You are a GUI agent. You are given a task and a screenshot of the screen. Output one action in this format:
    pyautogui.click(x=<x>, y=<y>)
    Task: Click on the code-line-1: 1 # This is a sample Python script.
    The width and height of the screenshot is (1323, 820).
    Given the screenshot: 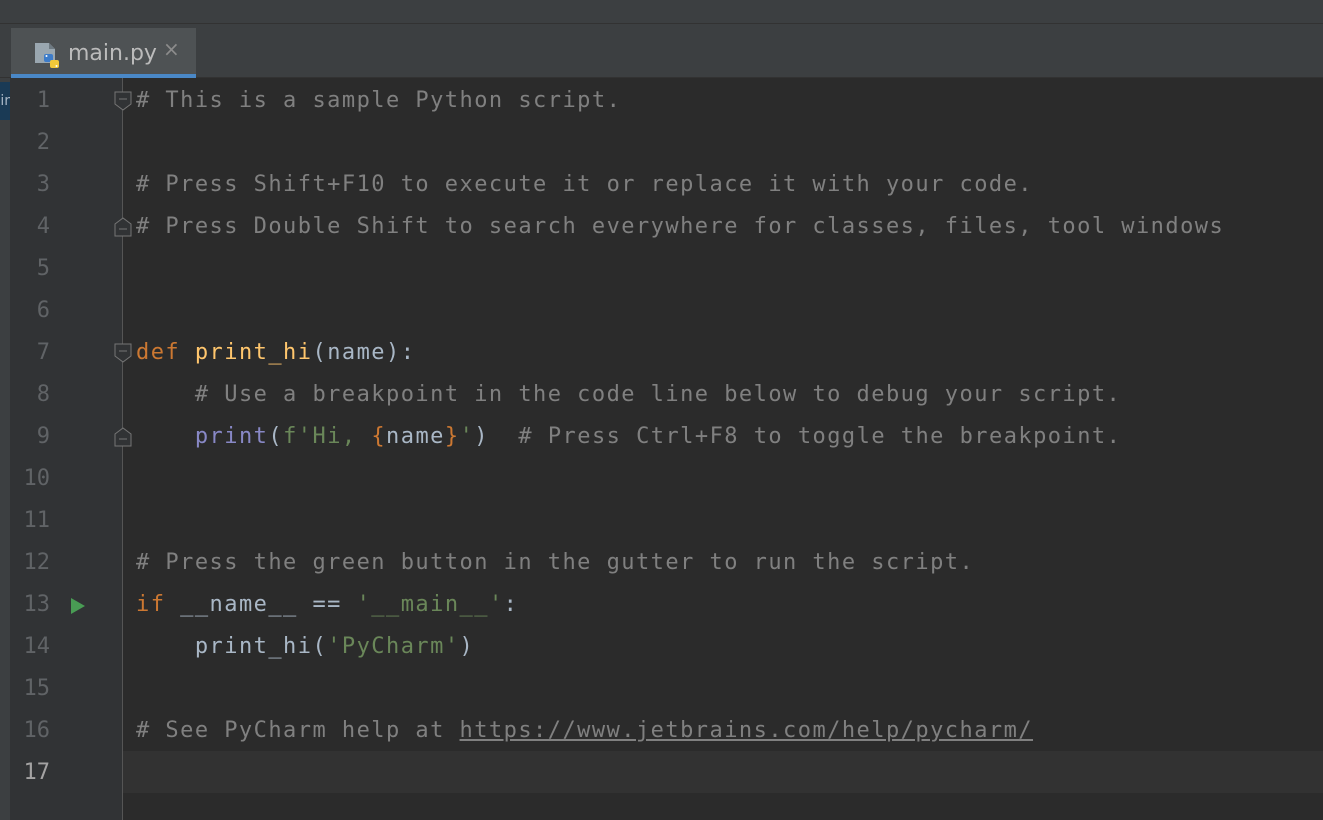 What is the action you would take?
    pyautogui.click(x=661, y=101)
    